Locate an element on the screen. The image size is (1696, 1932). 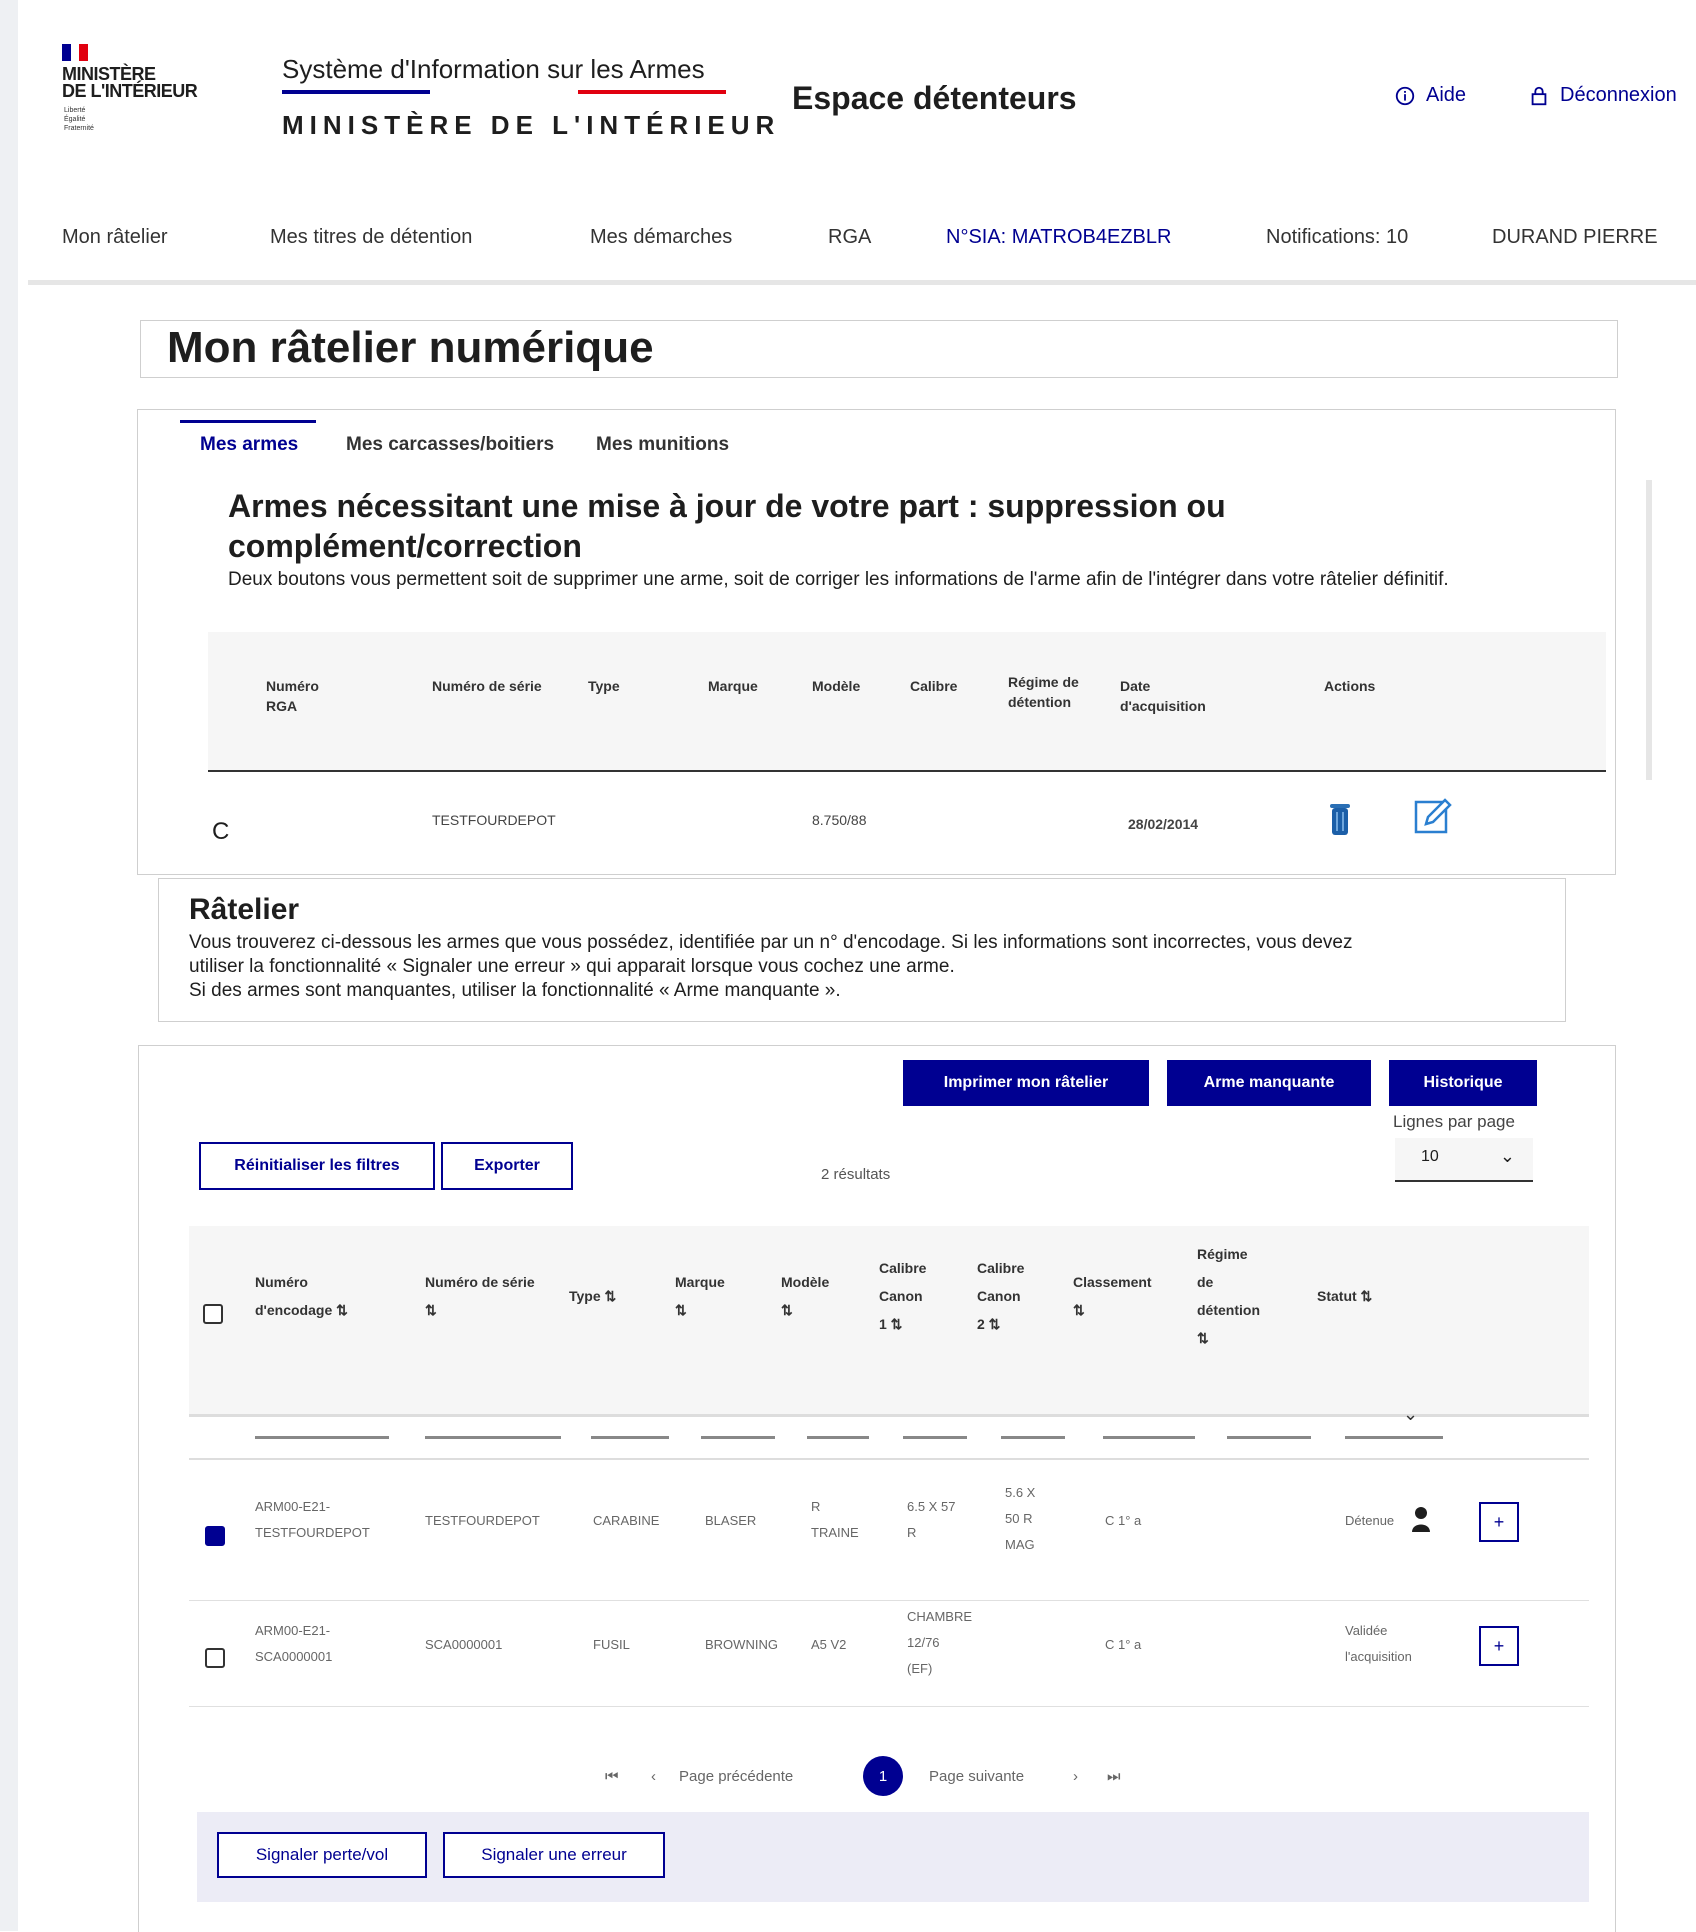
lines-per-page-select: 10 ⌄ is located at coordinates (1464, 1160).